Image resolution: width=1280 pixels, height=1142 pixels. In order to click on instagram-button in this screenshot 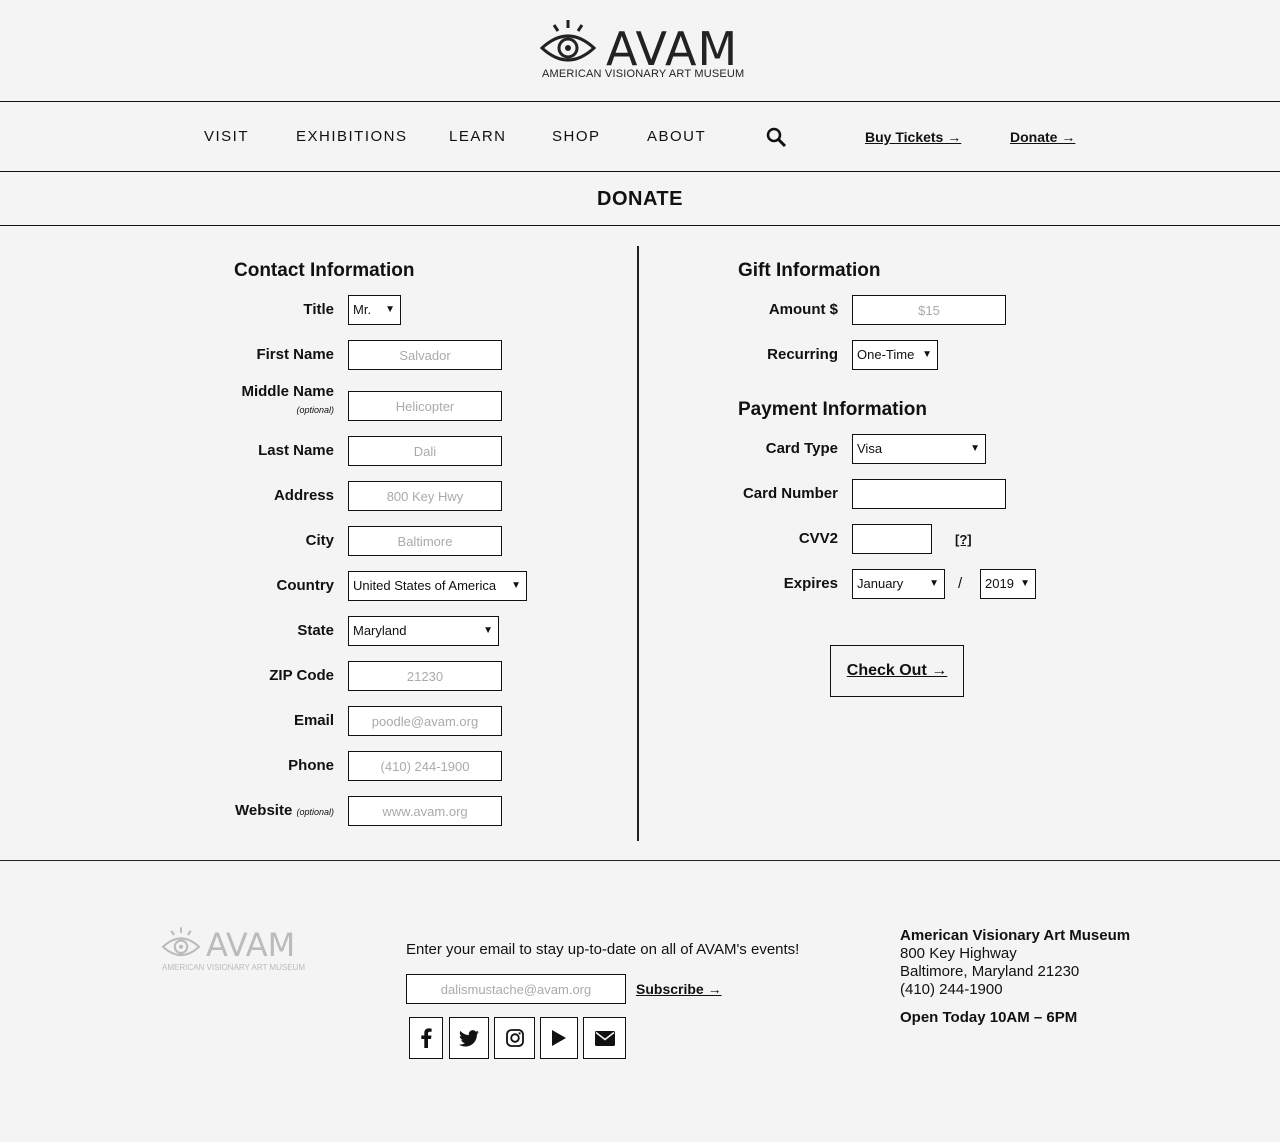, I will do `click(514, 1038)`.